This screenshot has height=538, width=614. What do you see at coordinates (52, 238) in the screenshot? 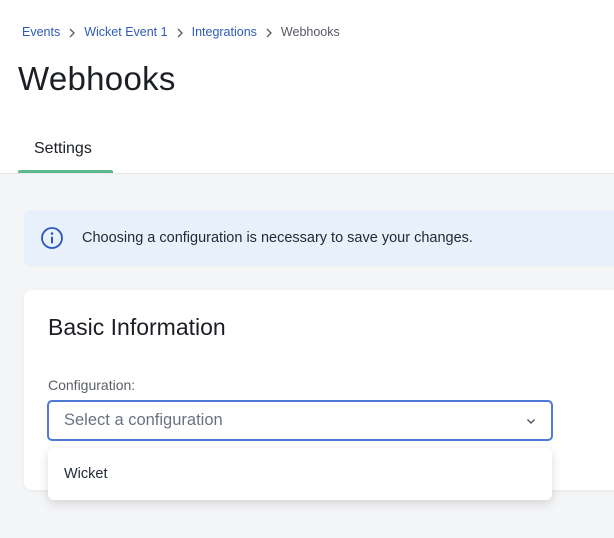
I see `info-icon` at bounding box center [52, 238].